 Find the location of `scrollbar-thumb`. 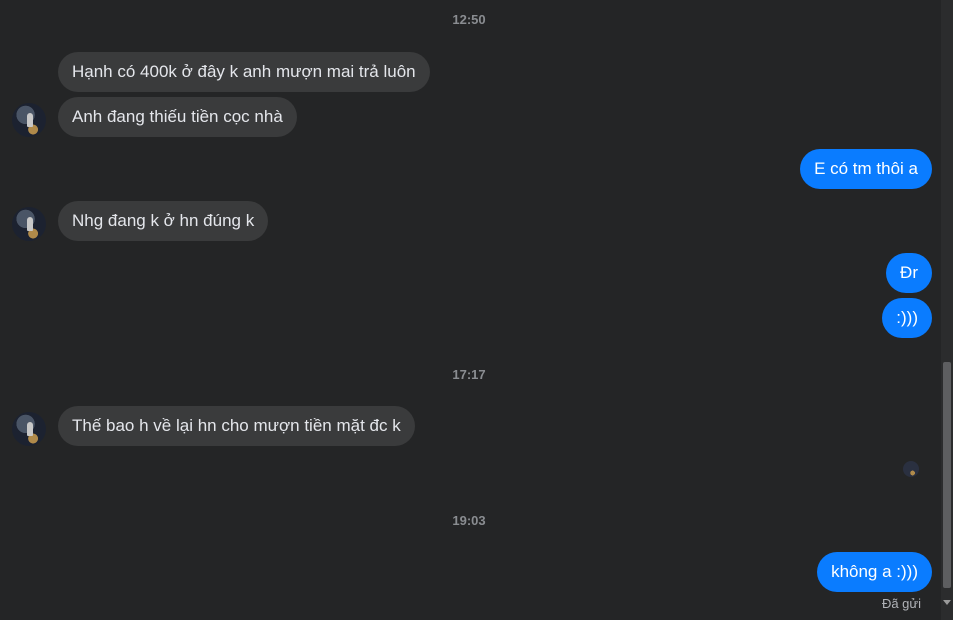

scrollbar-thumb is located at coordinates (947, 475).